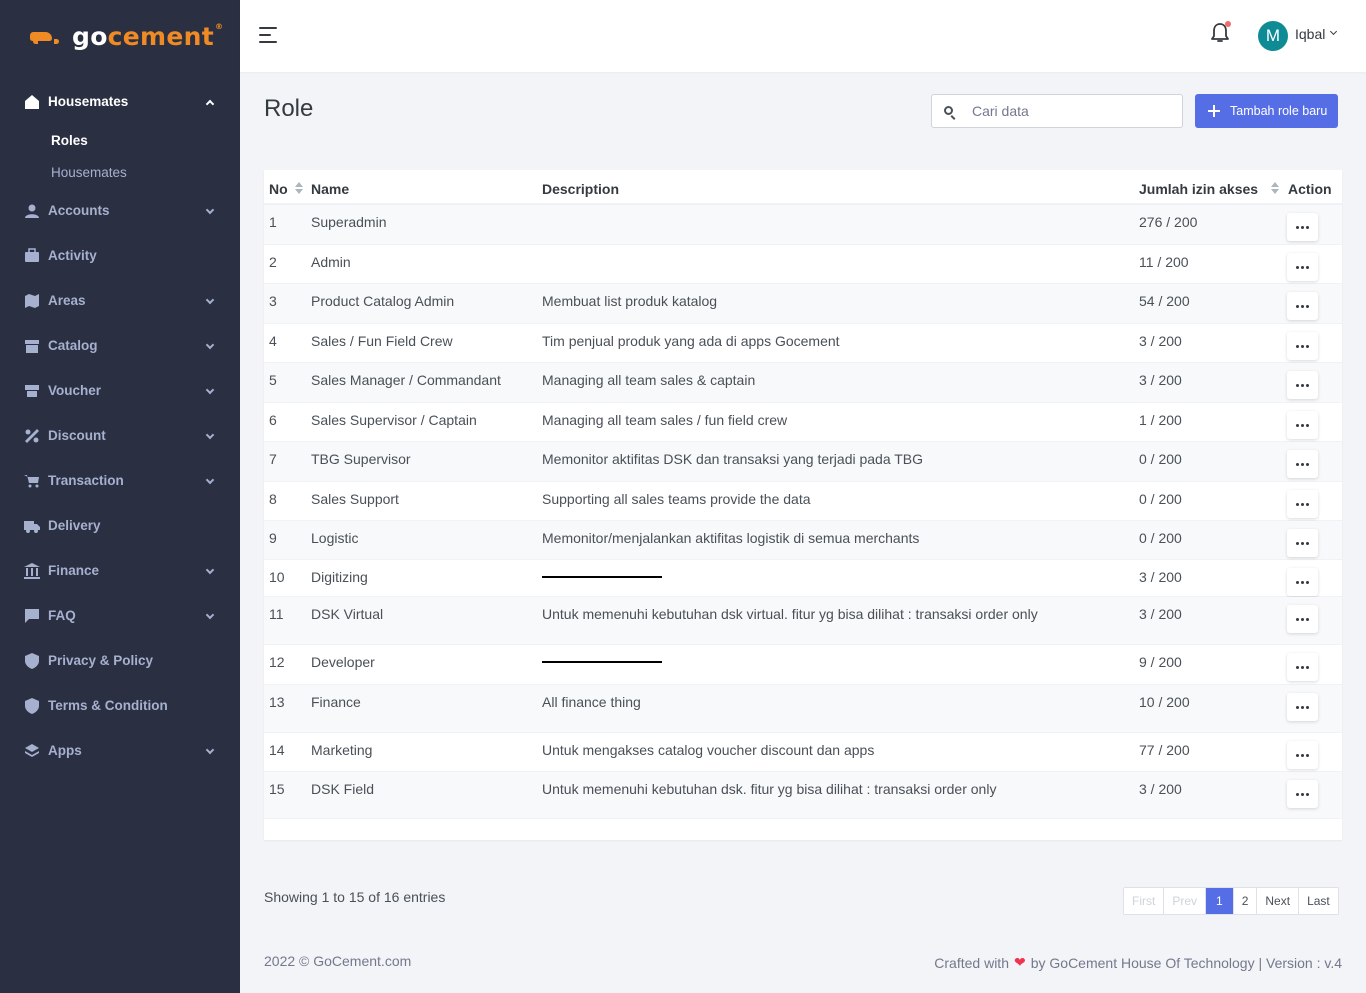  I want to click on col-name: Name, so click(330, 189).